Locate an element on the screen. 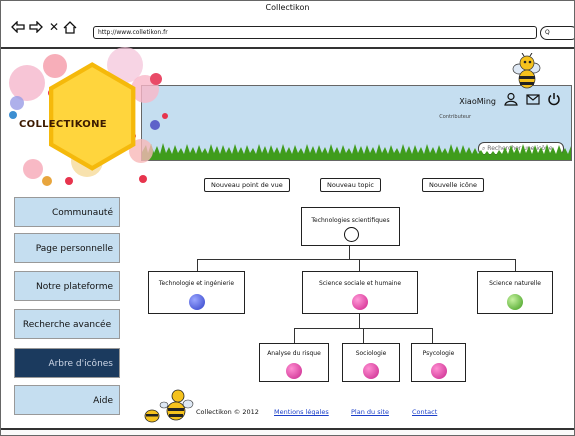  tree-node-science-sociale: Science sociale et humaine is located at coordinates (360, 292).